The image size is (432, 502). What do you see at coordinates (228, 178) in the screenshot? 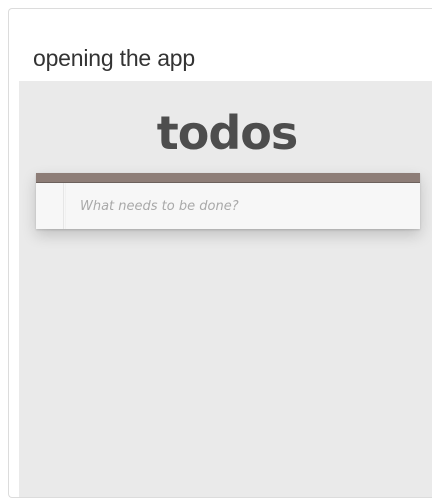
I see `header-bar` at bounding box center [228, 178].